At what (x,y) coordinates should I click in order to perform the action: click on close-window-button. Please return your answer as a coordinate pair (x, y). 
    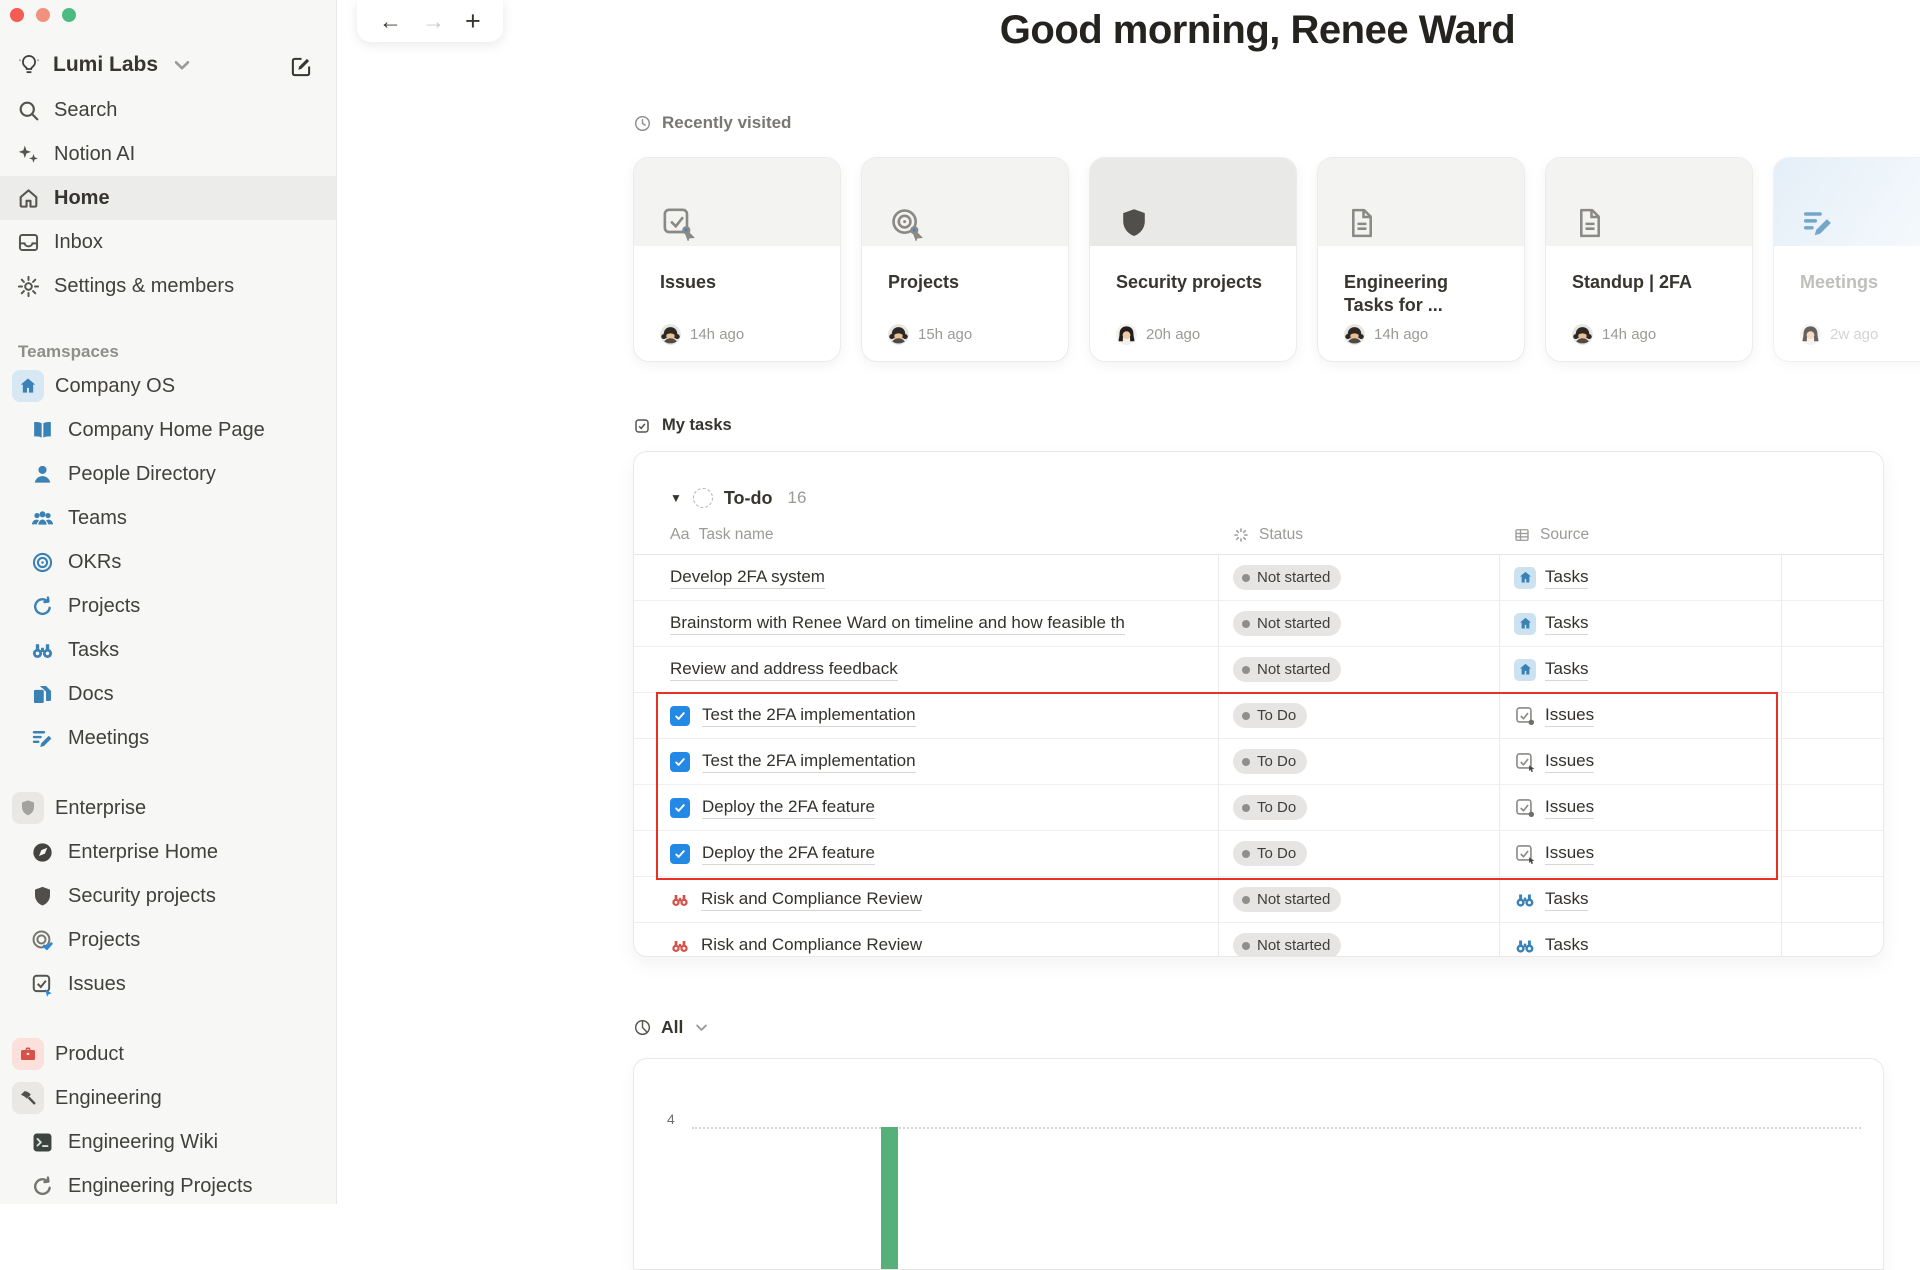
    Looking at the image, I should click on (17, 15).